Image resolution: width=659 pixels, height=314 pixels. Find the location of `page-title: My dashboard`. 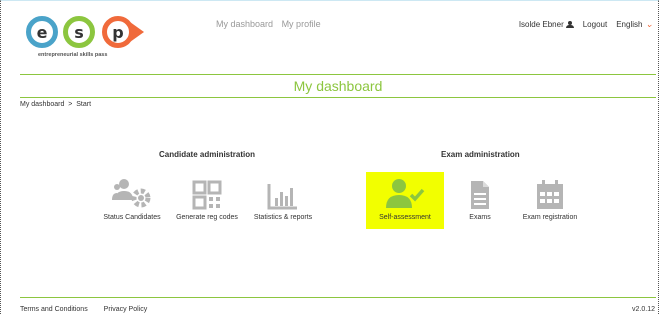

page-title: My dashboard is located at coordinates (338, 86).